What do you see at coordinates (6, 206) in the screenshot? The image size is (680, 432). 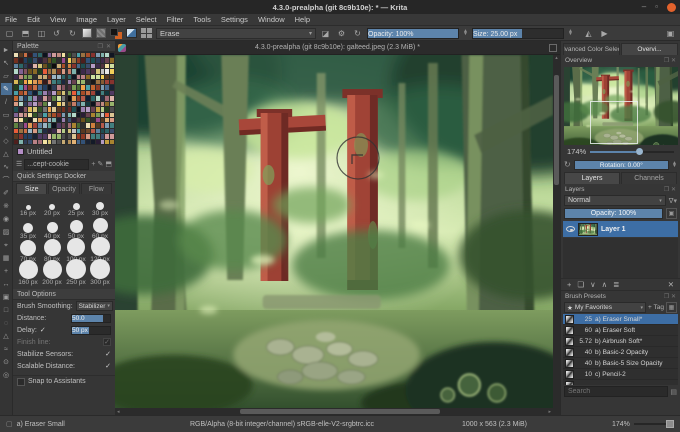 I see `tool-multibrush: ※` at bounding box center [6, 206].